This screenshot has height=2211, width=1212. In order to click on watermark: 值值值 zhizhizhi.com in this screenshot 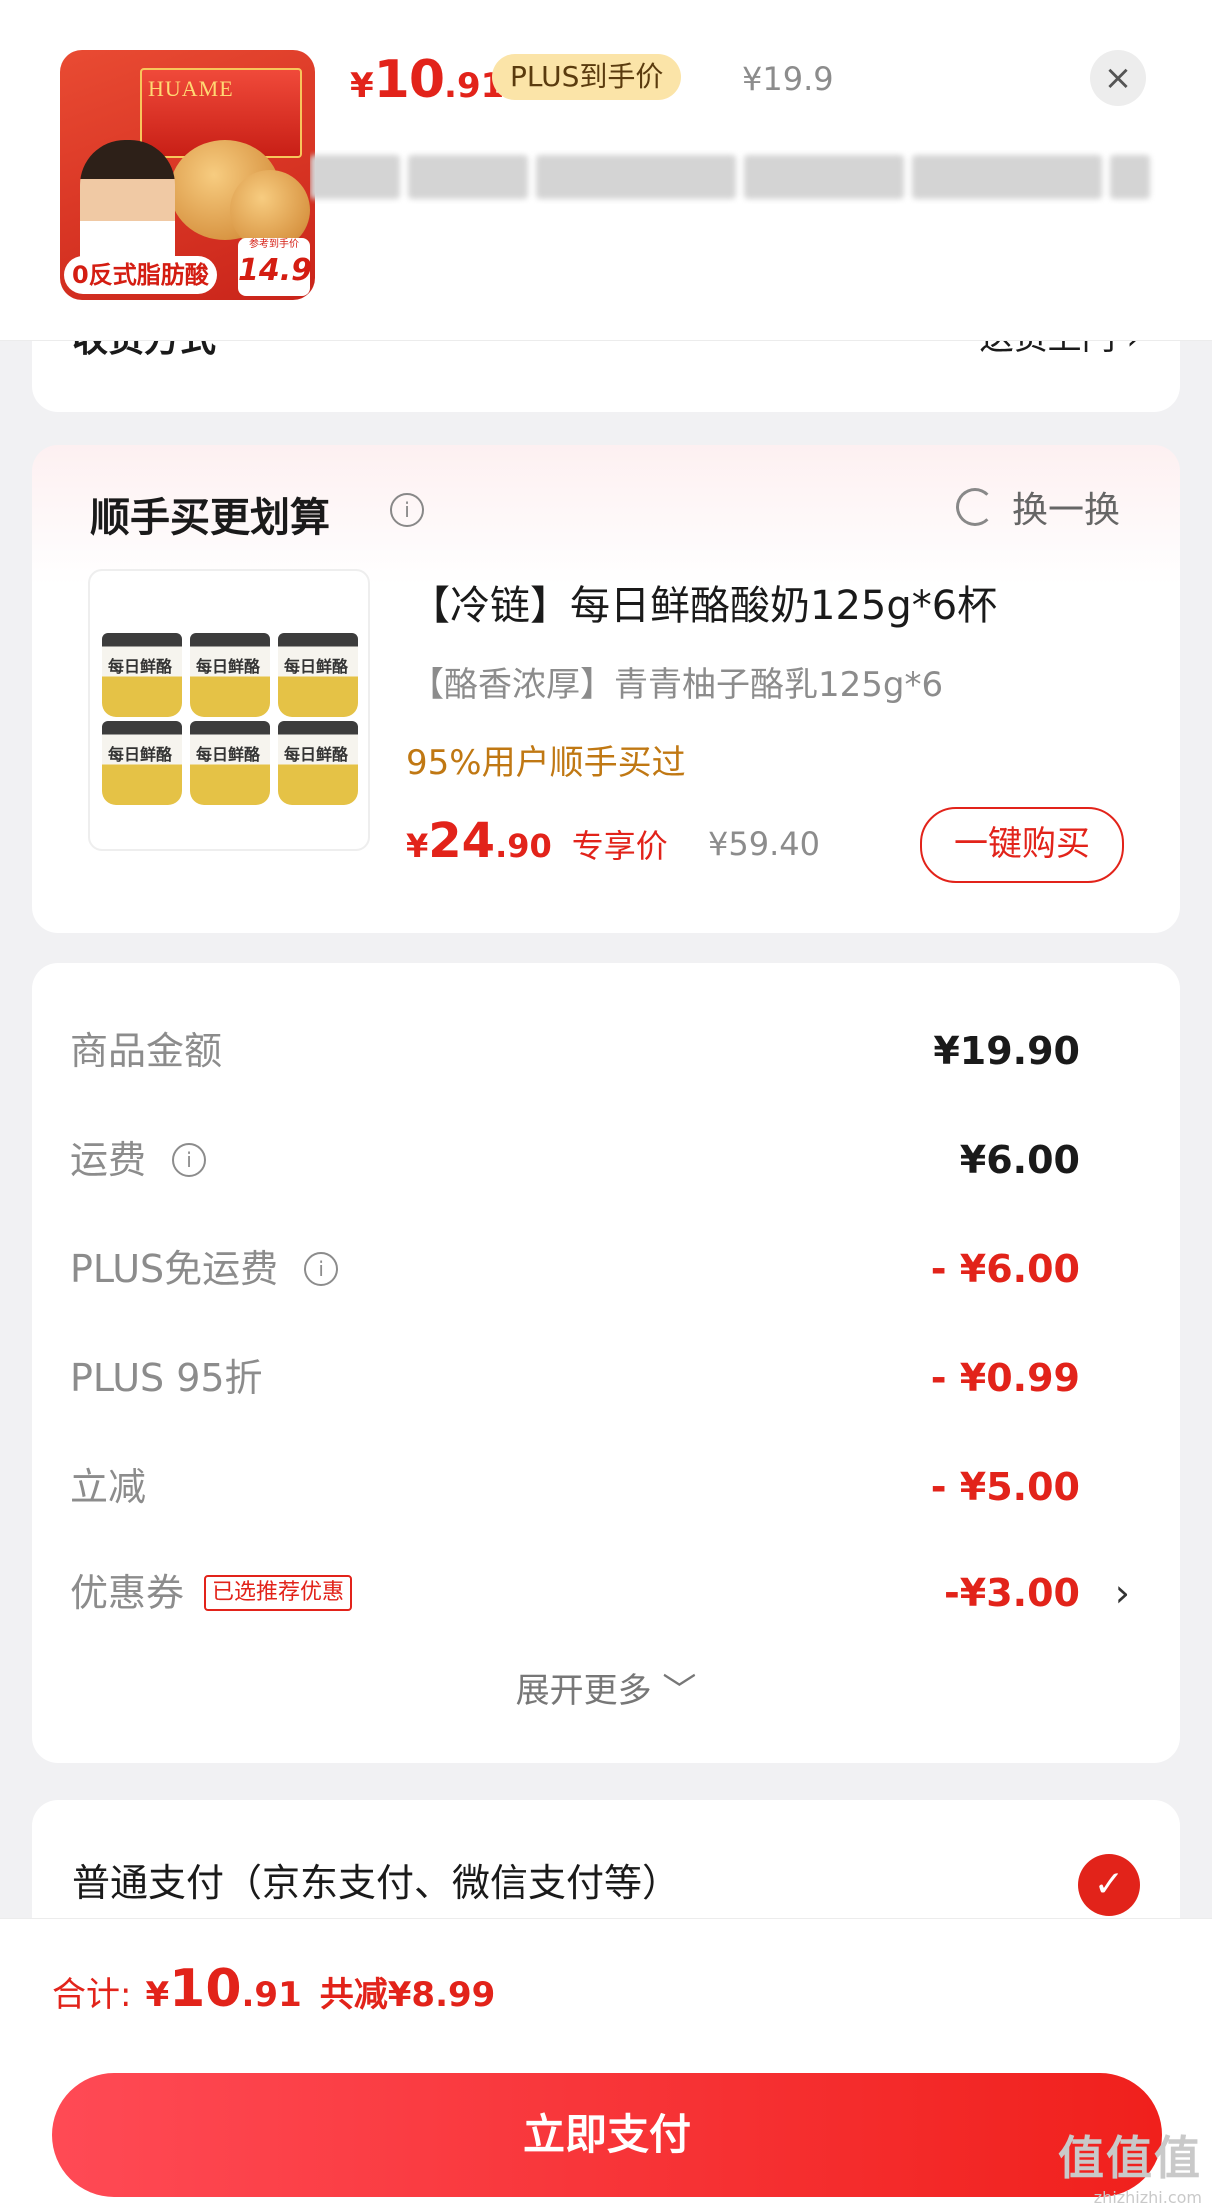, I will do `click(1130, 2164)`.